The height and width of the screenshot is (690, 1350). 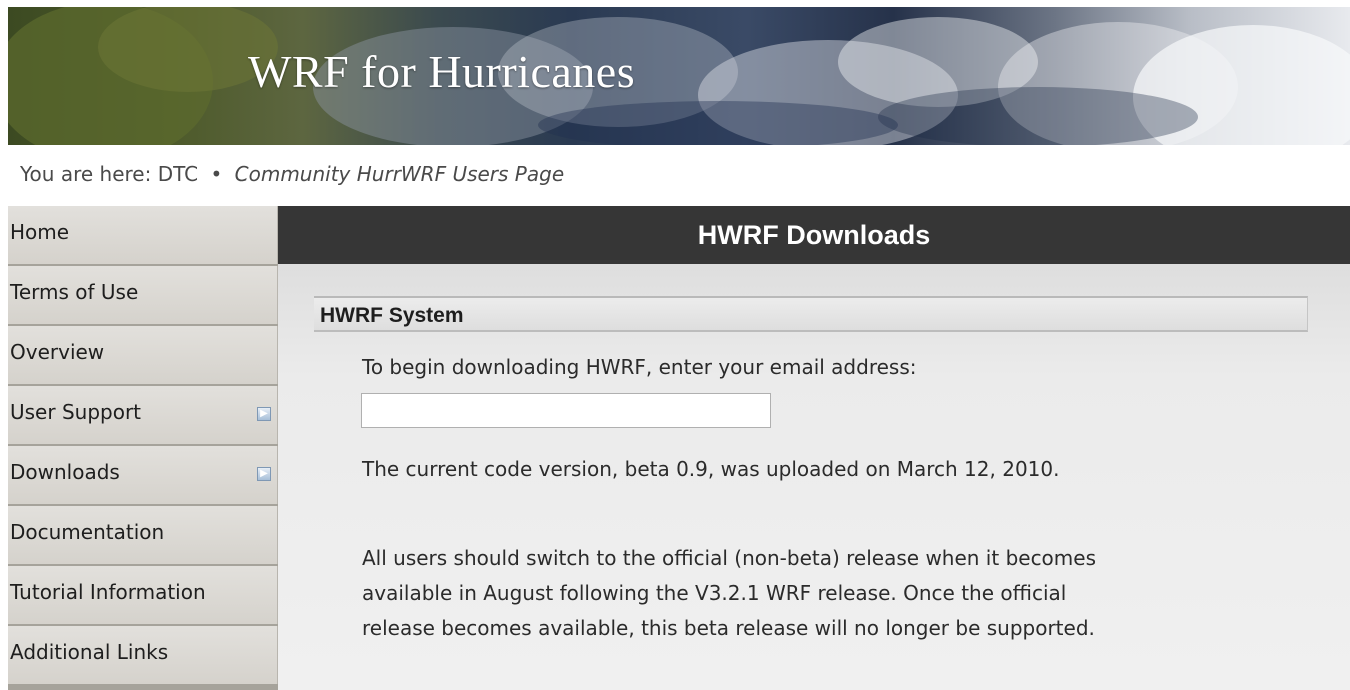 I want to click on breadcrumb-prefix: You are here:, so click(x=86, y=174).